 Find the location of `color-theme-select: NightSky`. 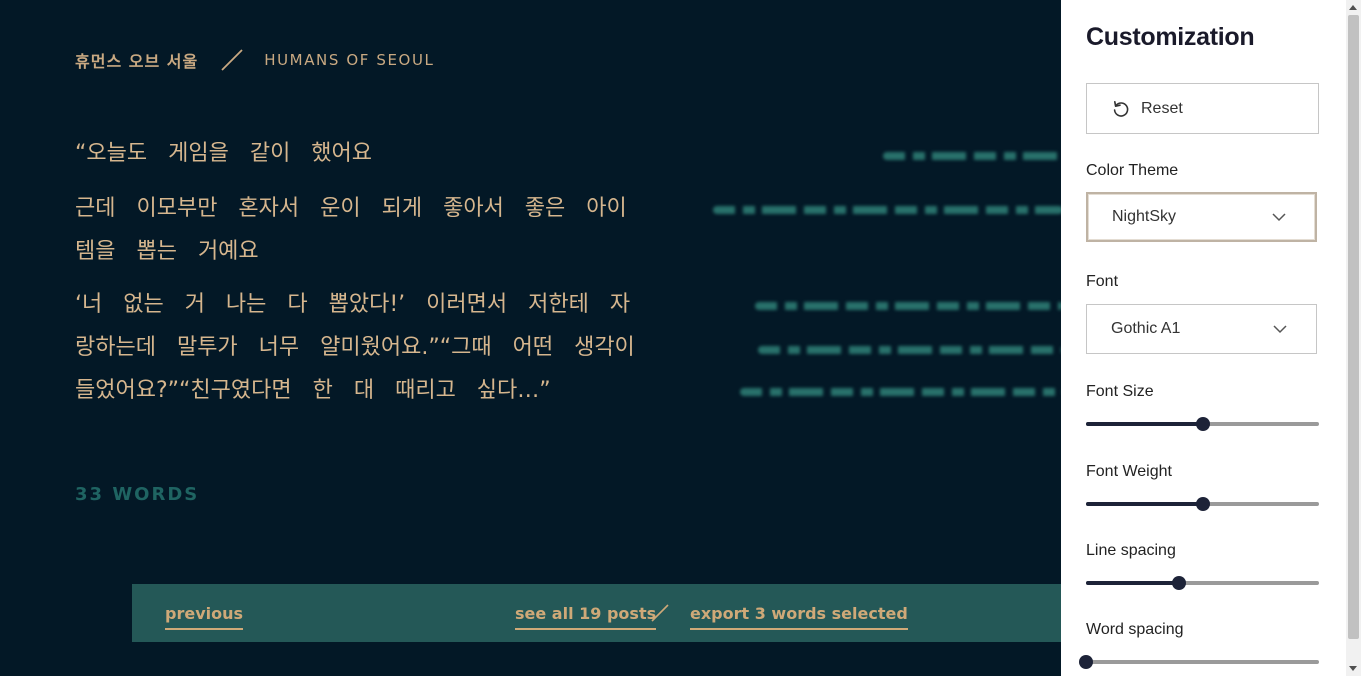

color-theme-select: NightSky is located at coordinates (1201, 217).